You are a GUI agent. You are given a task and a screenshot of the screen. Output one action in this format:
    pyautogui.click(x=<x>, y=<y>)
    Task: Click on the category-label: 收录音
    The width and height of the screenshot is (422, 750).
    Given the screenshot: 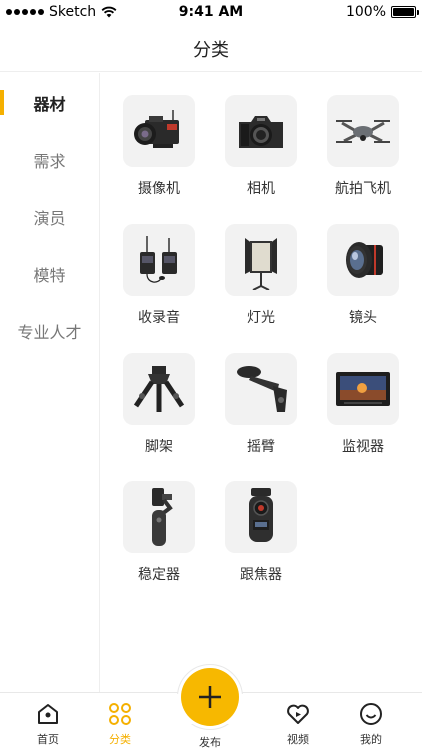 What is the action you would take?
    pyautogui.click(x=159, y=318)
    